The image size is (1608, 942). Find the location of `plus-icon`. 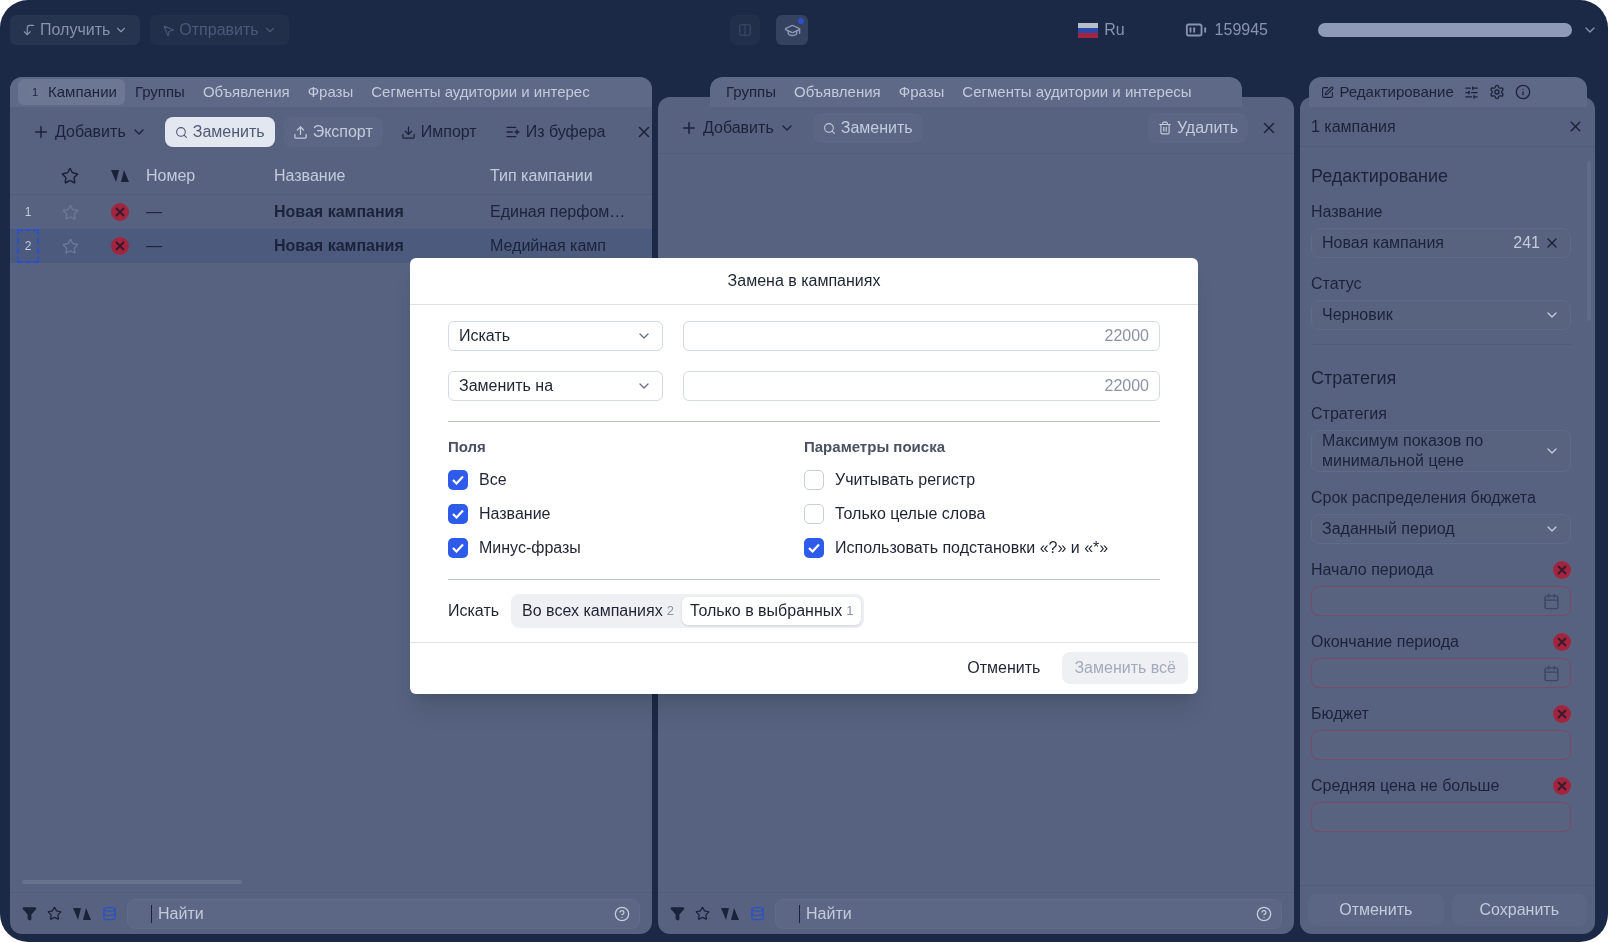

plus-icon is located at coordinates (689, 128).